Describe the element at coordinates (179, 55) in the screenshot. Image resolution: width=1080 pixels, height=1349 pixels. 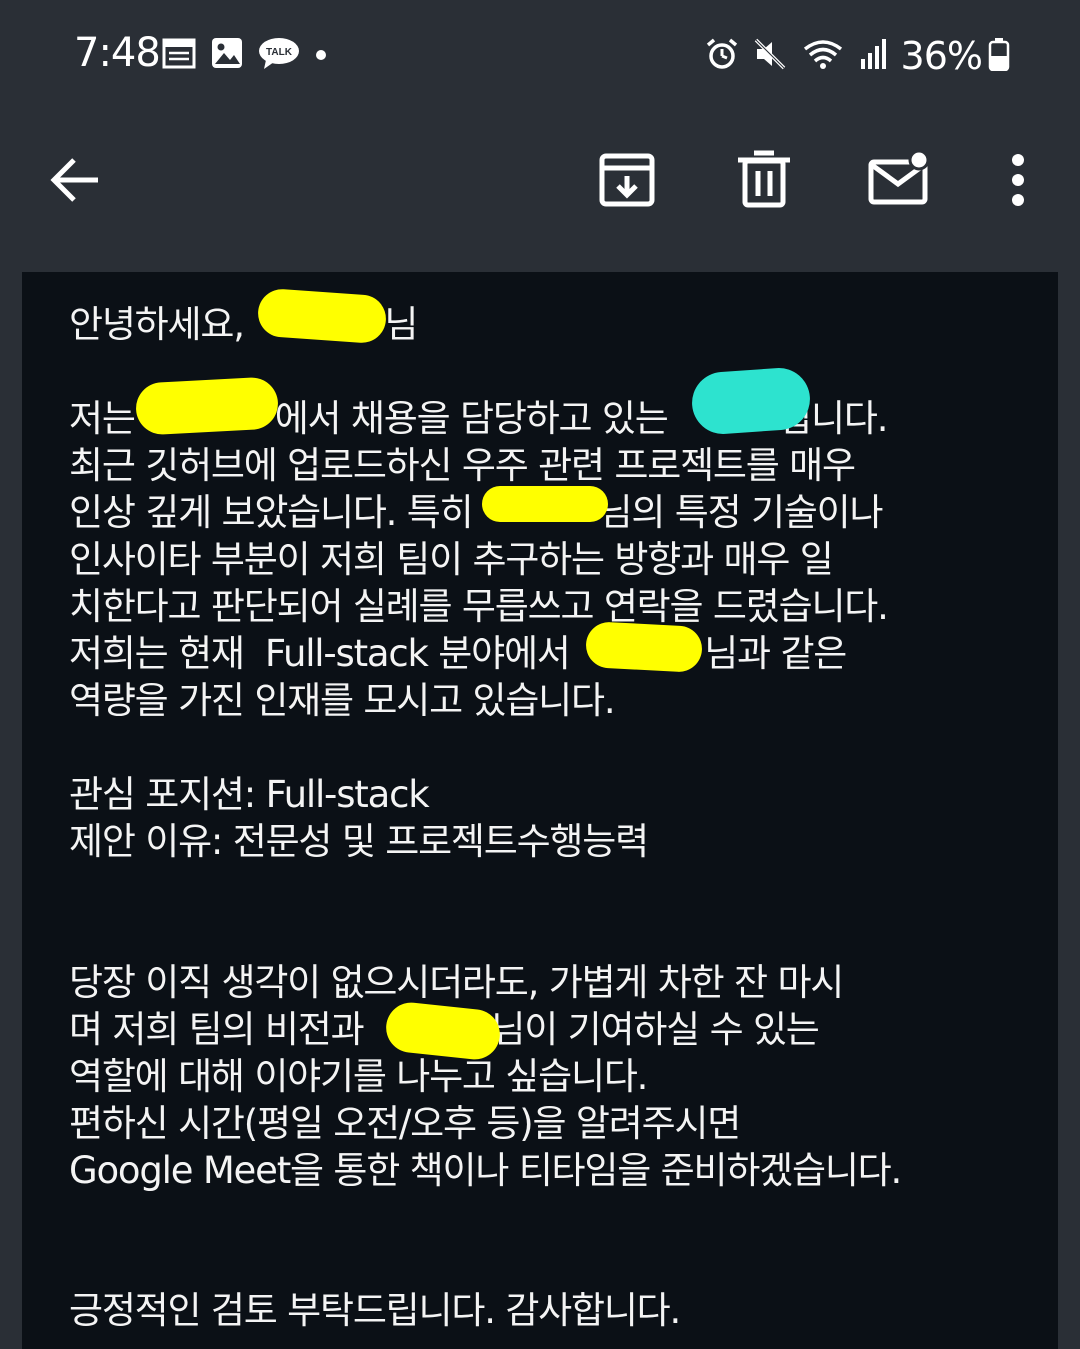
I see `calendar-icon` at that location.